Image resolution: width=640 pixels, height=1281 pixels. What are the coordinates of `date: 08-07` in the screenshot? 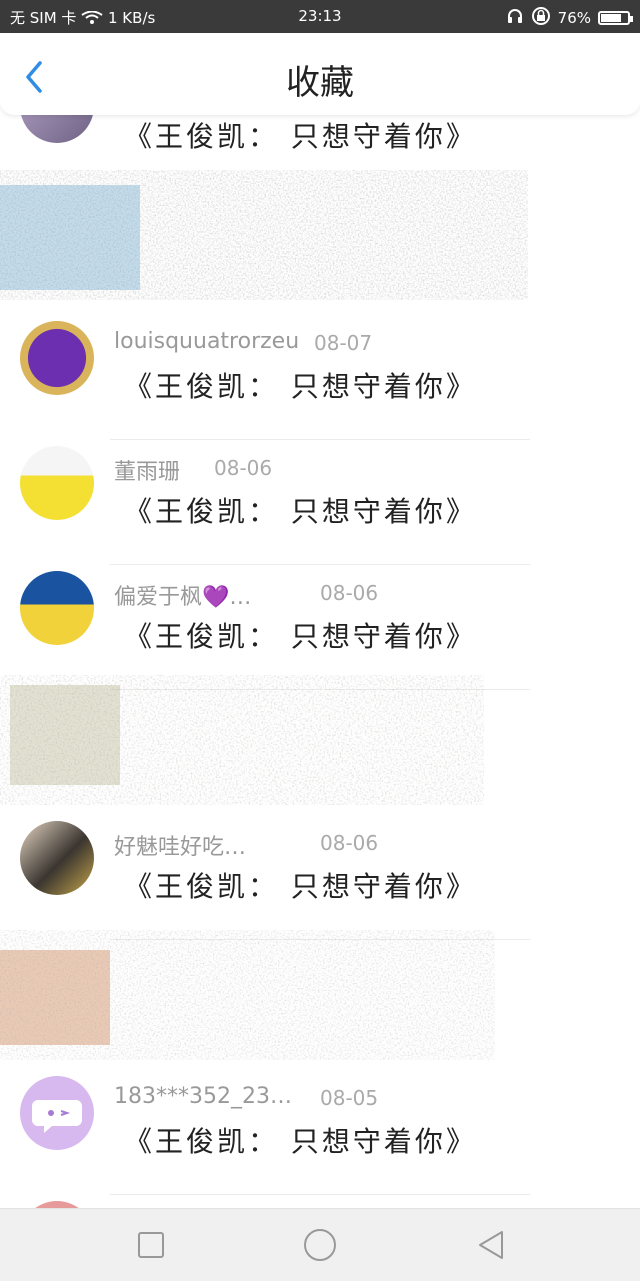 It's located at (343, 343).